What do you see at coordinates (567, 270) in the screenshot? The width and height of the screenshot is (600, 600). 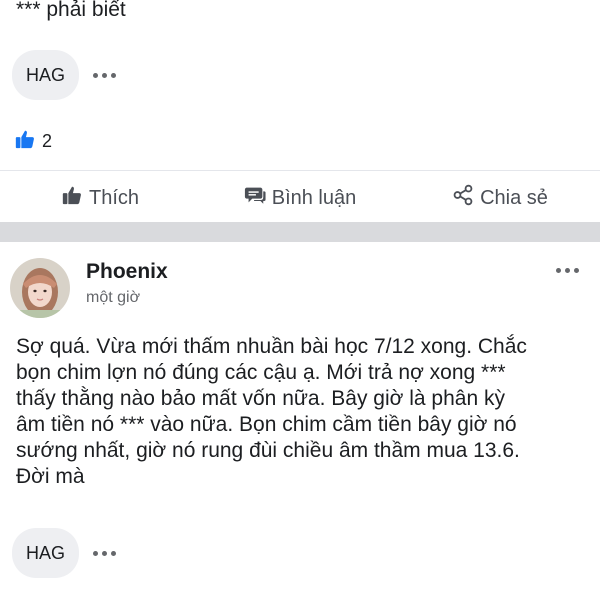 I see `post-more-options-icon` at bounding box center [567, 270].